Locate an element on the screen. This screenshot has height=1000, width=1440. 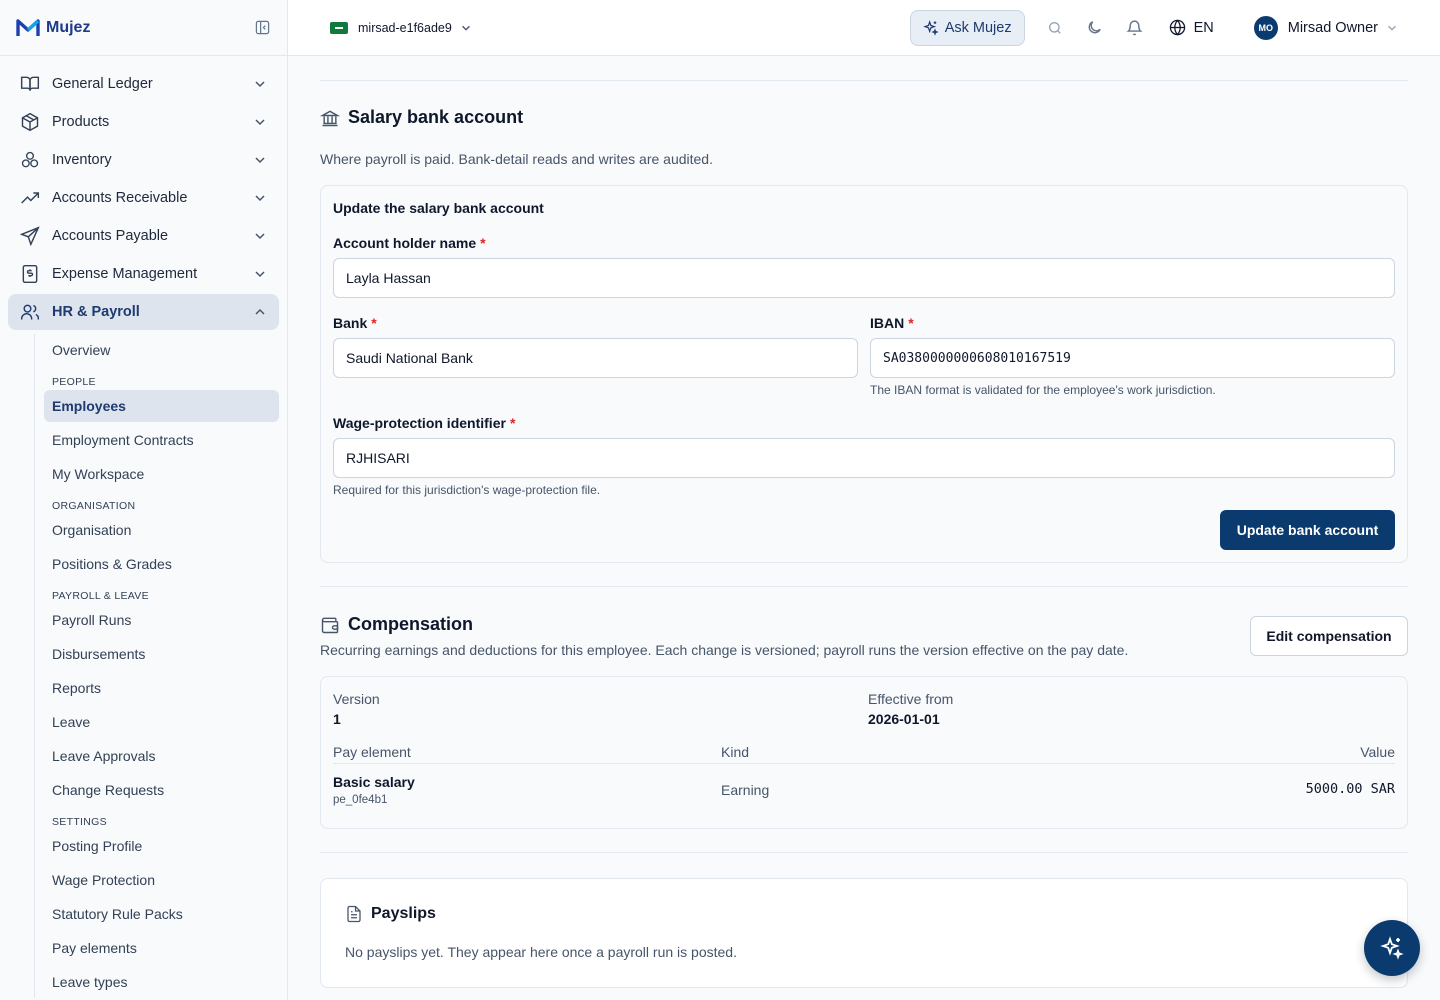
search-icon is located at coordinates (1055, 28).